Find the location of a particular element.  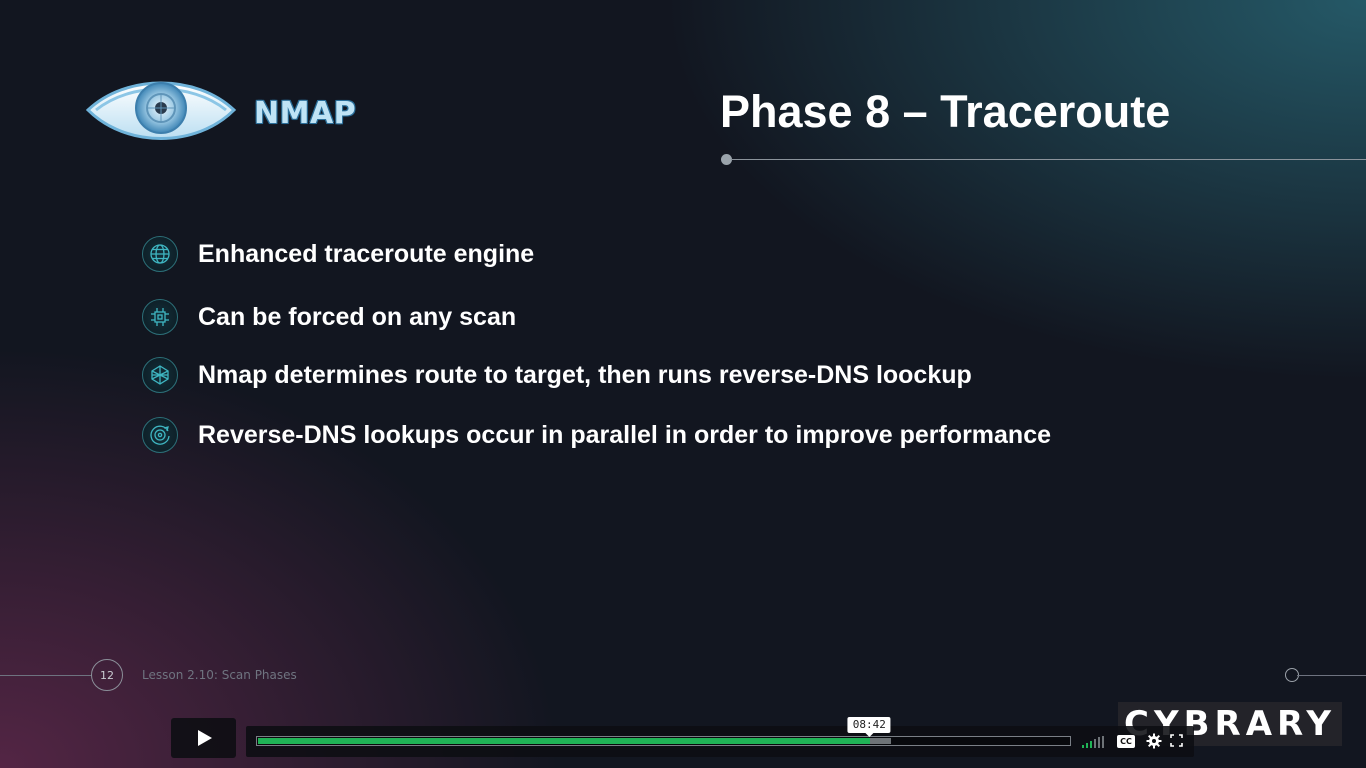

slide-title: Phase 8 – Traceroute is located at coordinates (945, 111).